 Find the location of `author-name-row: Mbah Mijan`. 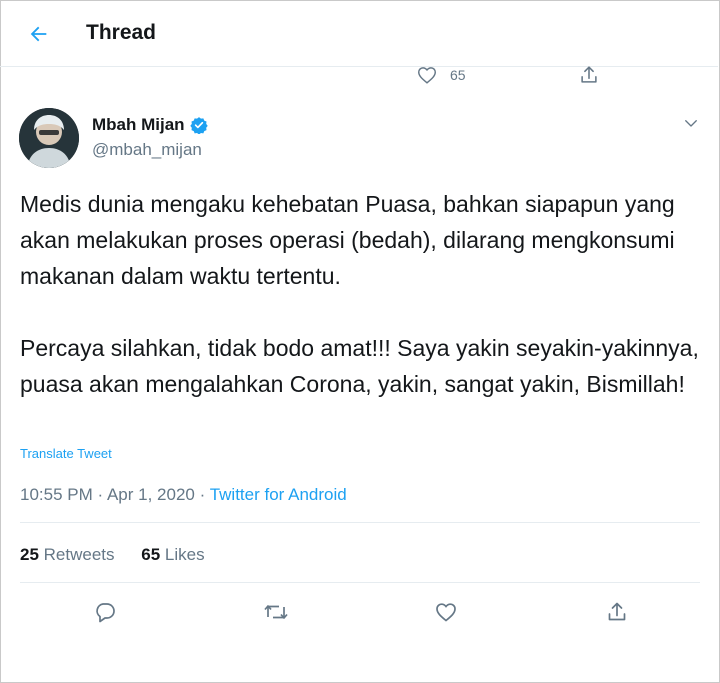

author-name-row: Mbah Mijan is located at coordinates (150, 125).